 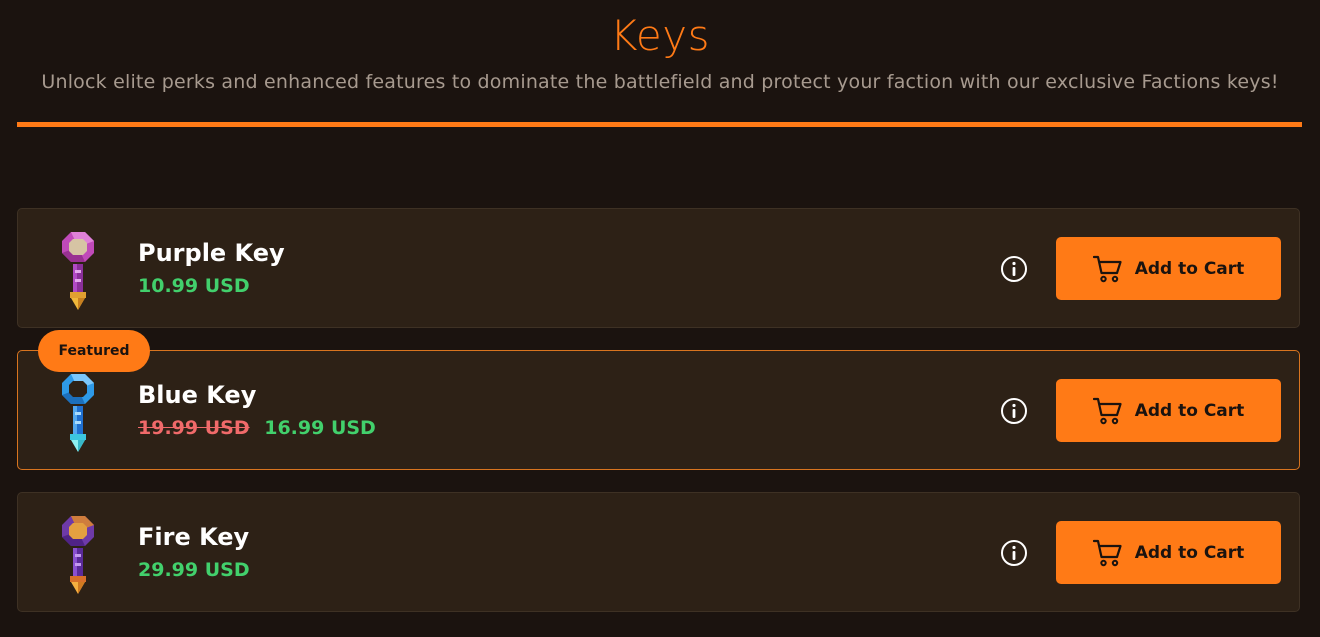 I want to click on header-divider, so click(x=659, y=124).